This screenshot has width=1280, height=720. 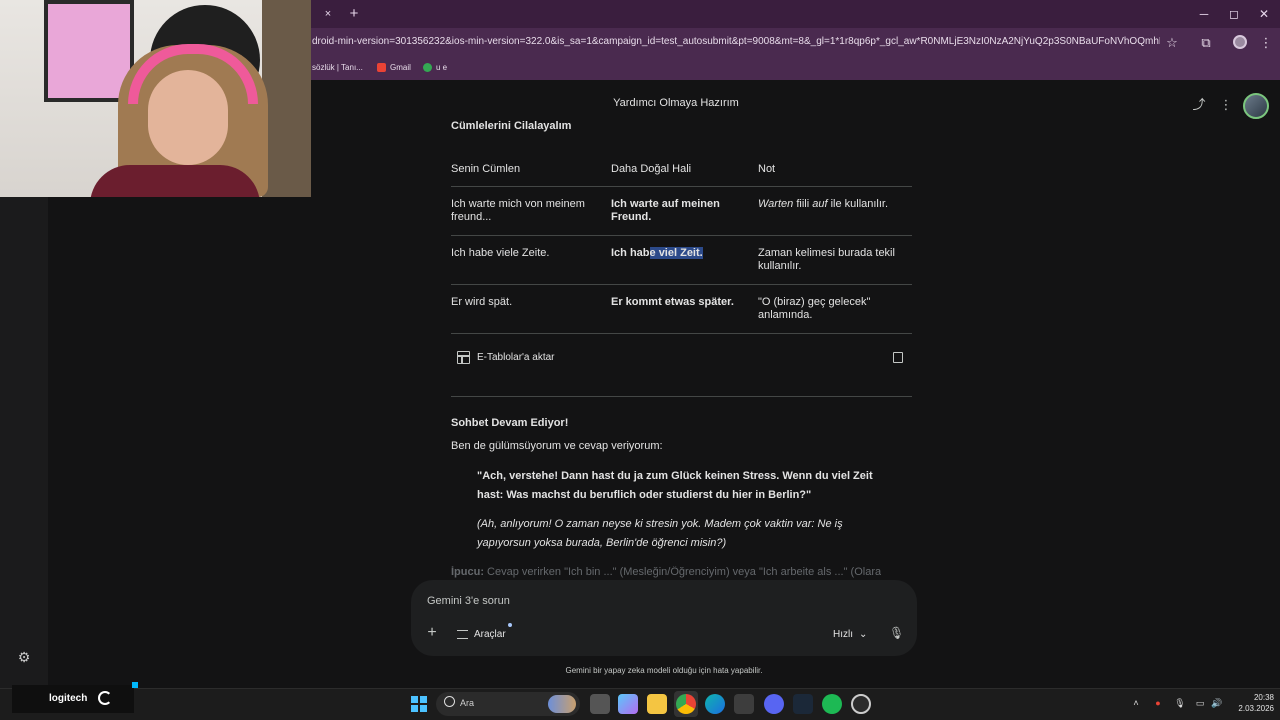 I want to click on edge-icon, so click(x=715, y=704).